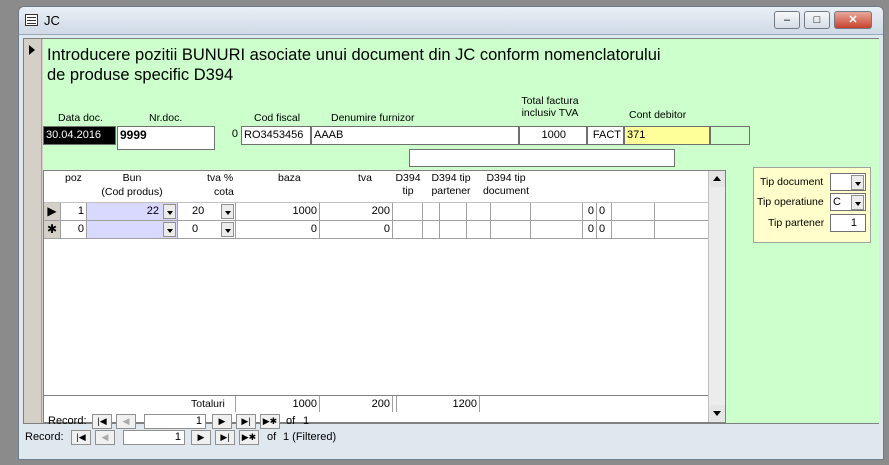  I want to click on grid-vertical-scrollbar, so click(716, 296).